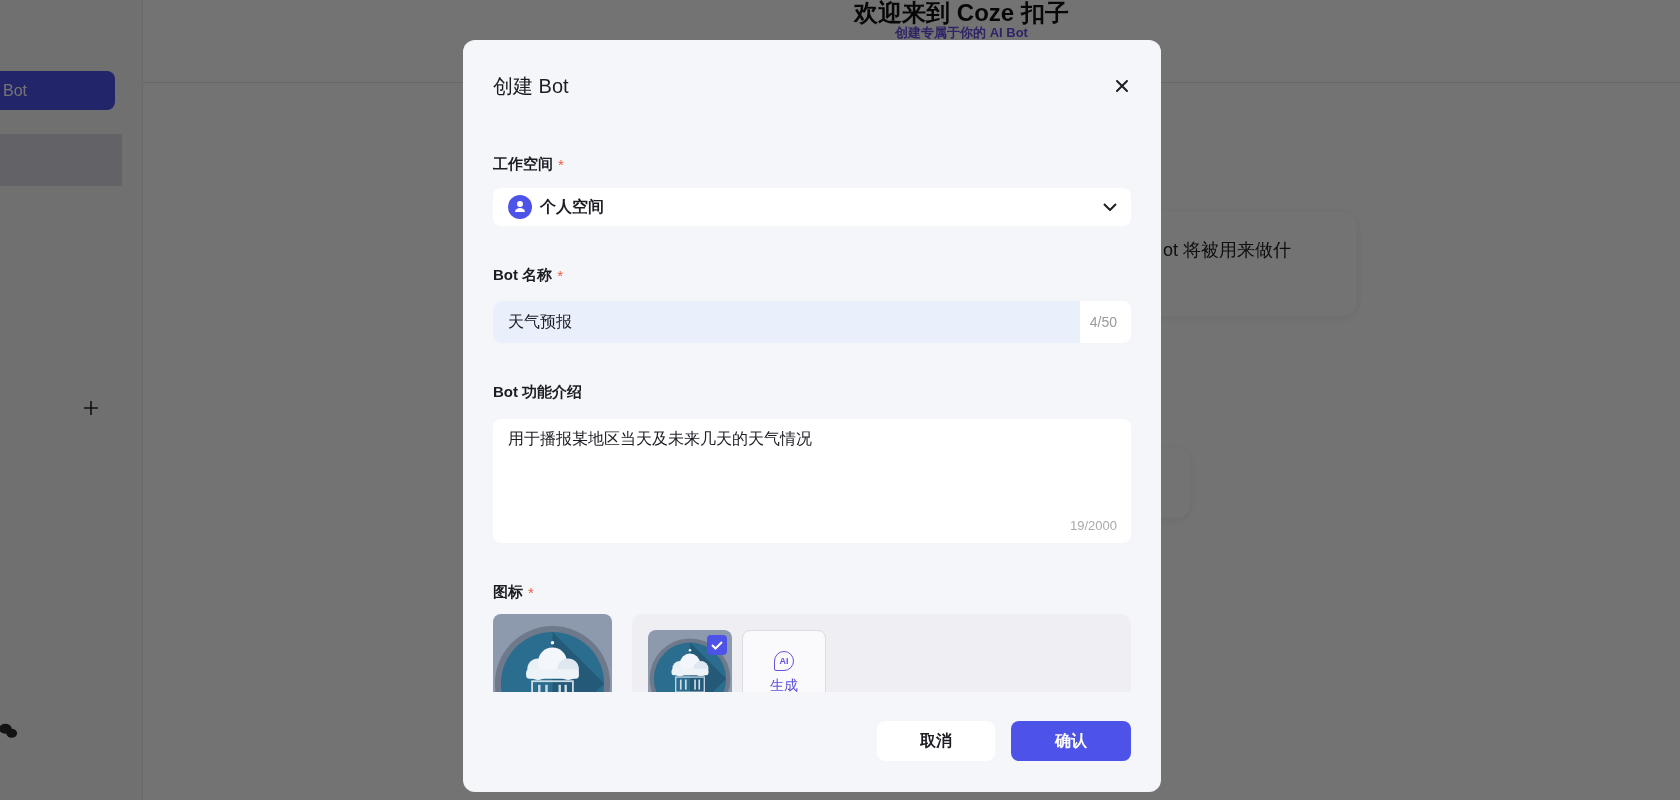 The image size is (1680, 800). What do you see at coordinates (812, 481) in the screenshot?
I see `description-textarea: 用于播报某地区当天及未来几天的天气情况 19/2000` at bounding box center [812, 481].